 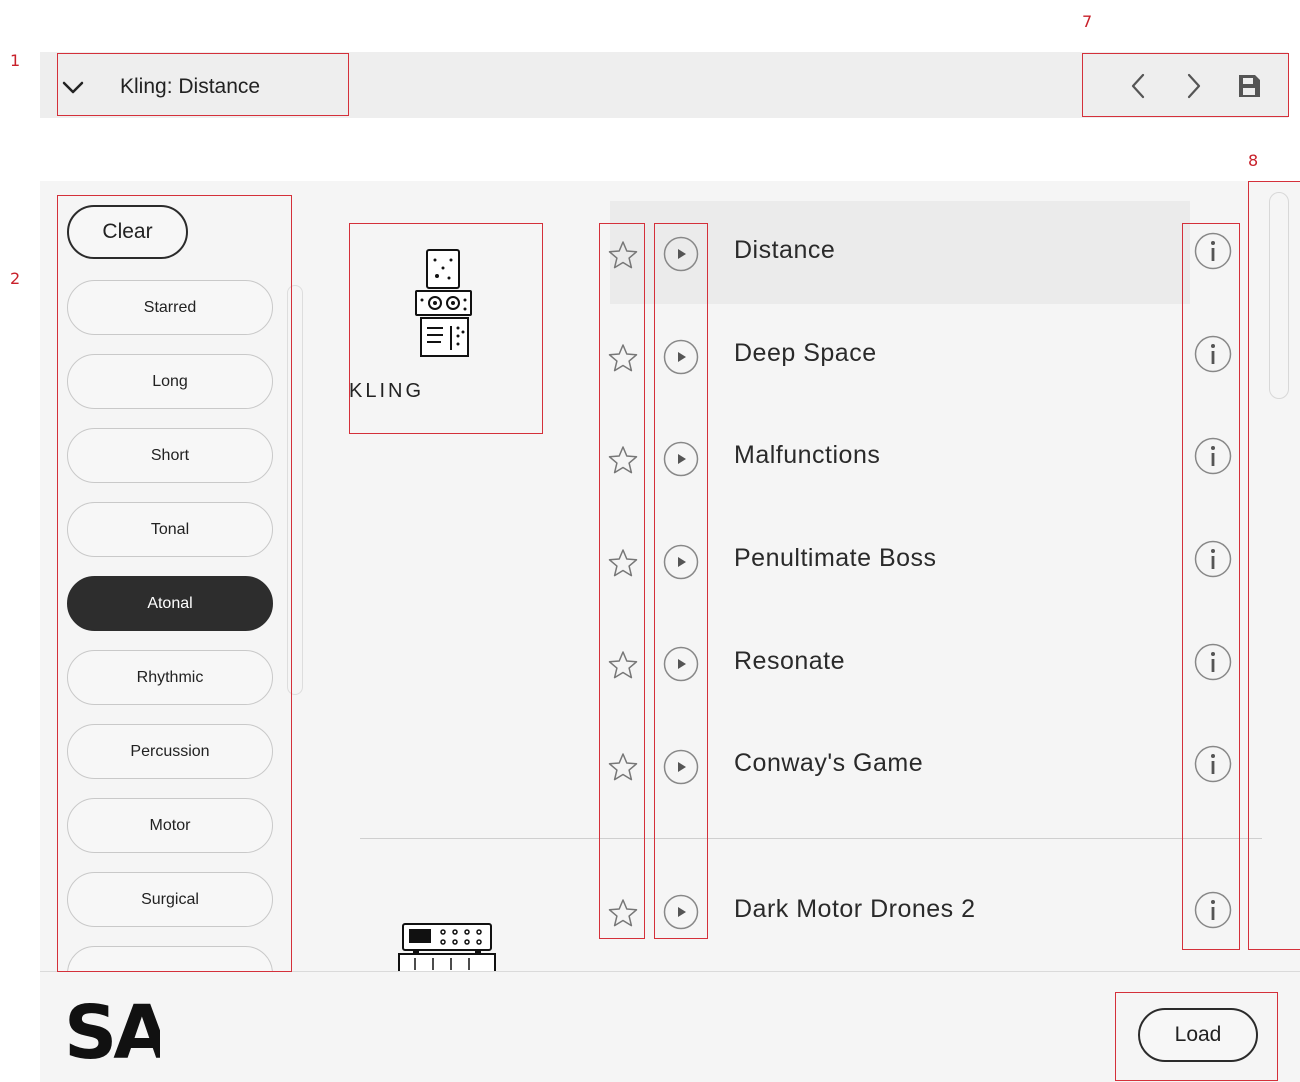 I want to click on kling-instrument-icon, so click(x=443, y=303).